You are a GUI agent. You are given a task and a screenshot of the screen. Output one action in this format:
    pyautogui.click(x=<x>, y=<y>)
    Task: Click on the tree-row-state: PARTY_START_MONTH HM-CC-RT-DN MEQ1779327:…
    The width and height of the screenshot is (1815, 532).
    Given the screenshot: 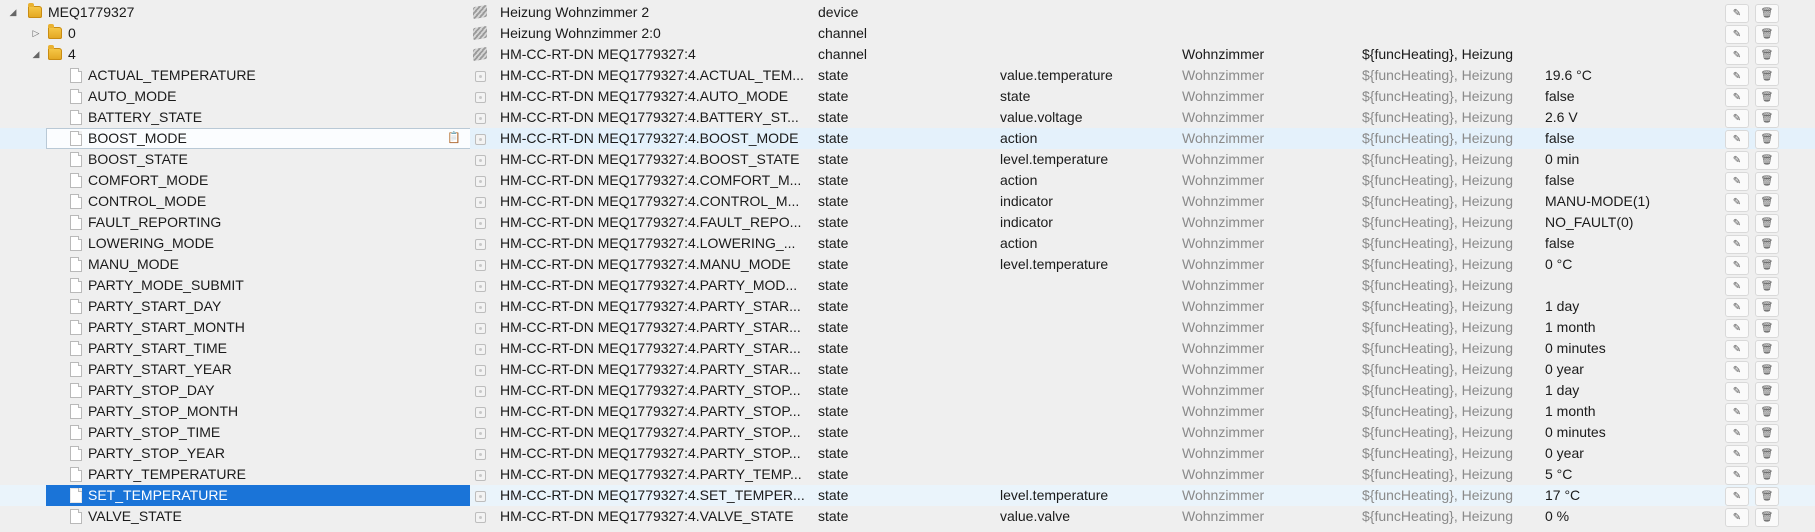 What is the action you would take?
    pyautogui.click(x=907, y=327)
    